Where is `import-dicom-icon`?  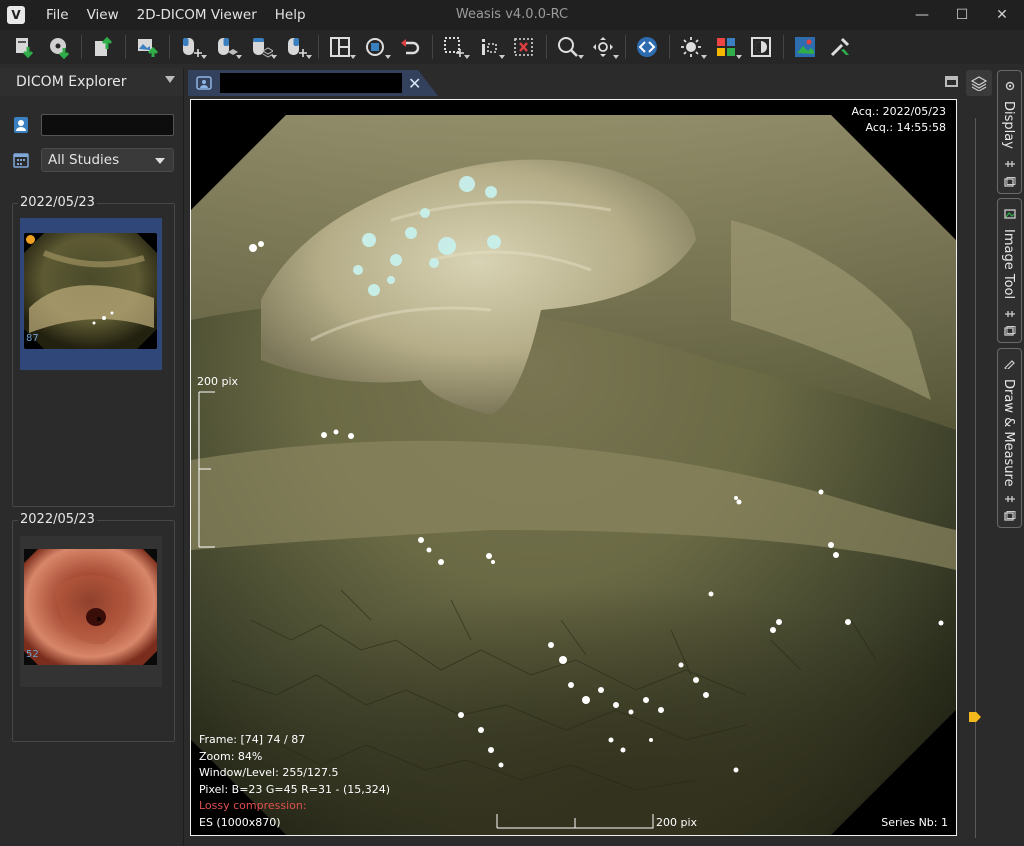 import-dicom-icon is located at coordinates (25, 48).